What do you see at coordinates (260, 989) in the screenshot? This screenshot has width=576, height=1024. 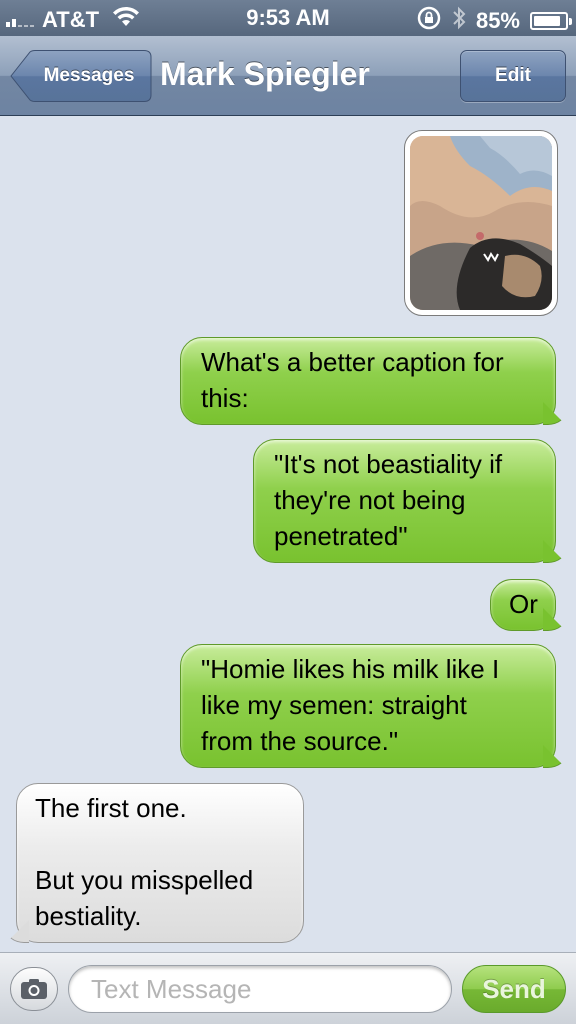 I see `message-input` at bounding box center [260, 989].